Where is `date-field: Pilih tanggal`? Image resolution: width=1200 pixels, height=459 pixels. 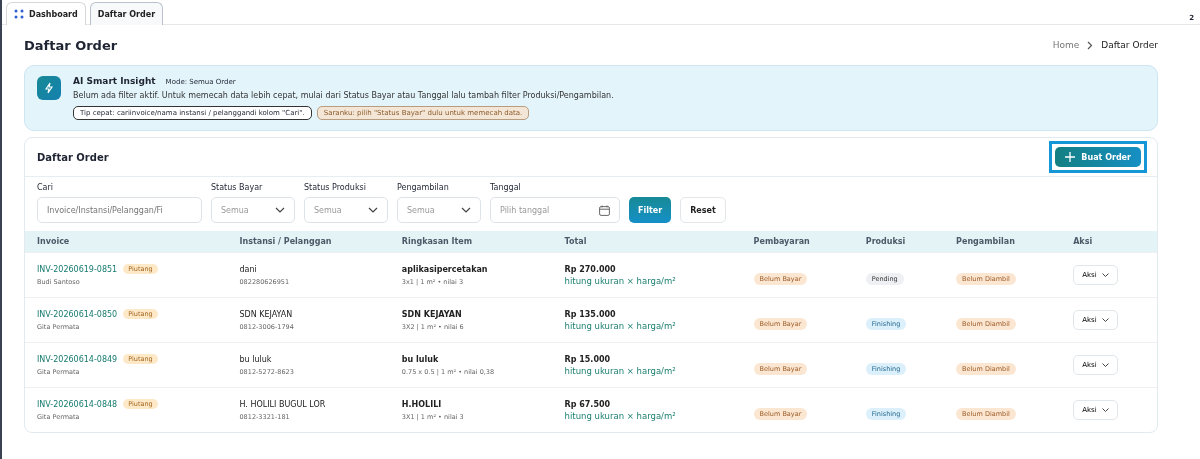 date-field: Pilih tanggal is located at coordinates (555, 210).